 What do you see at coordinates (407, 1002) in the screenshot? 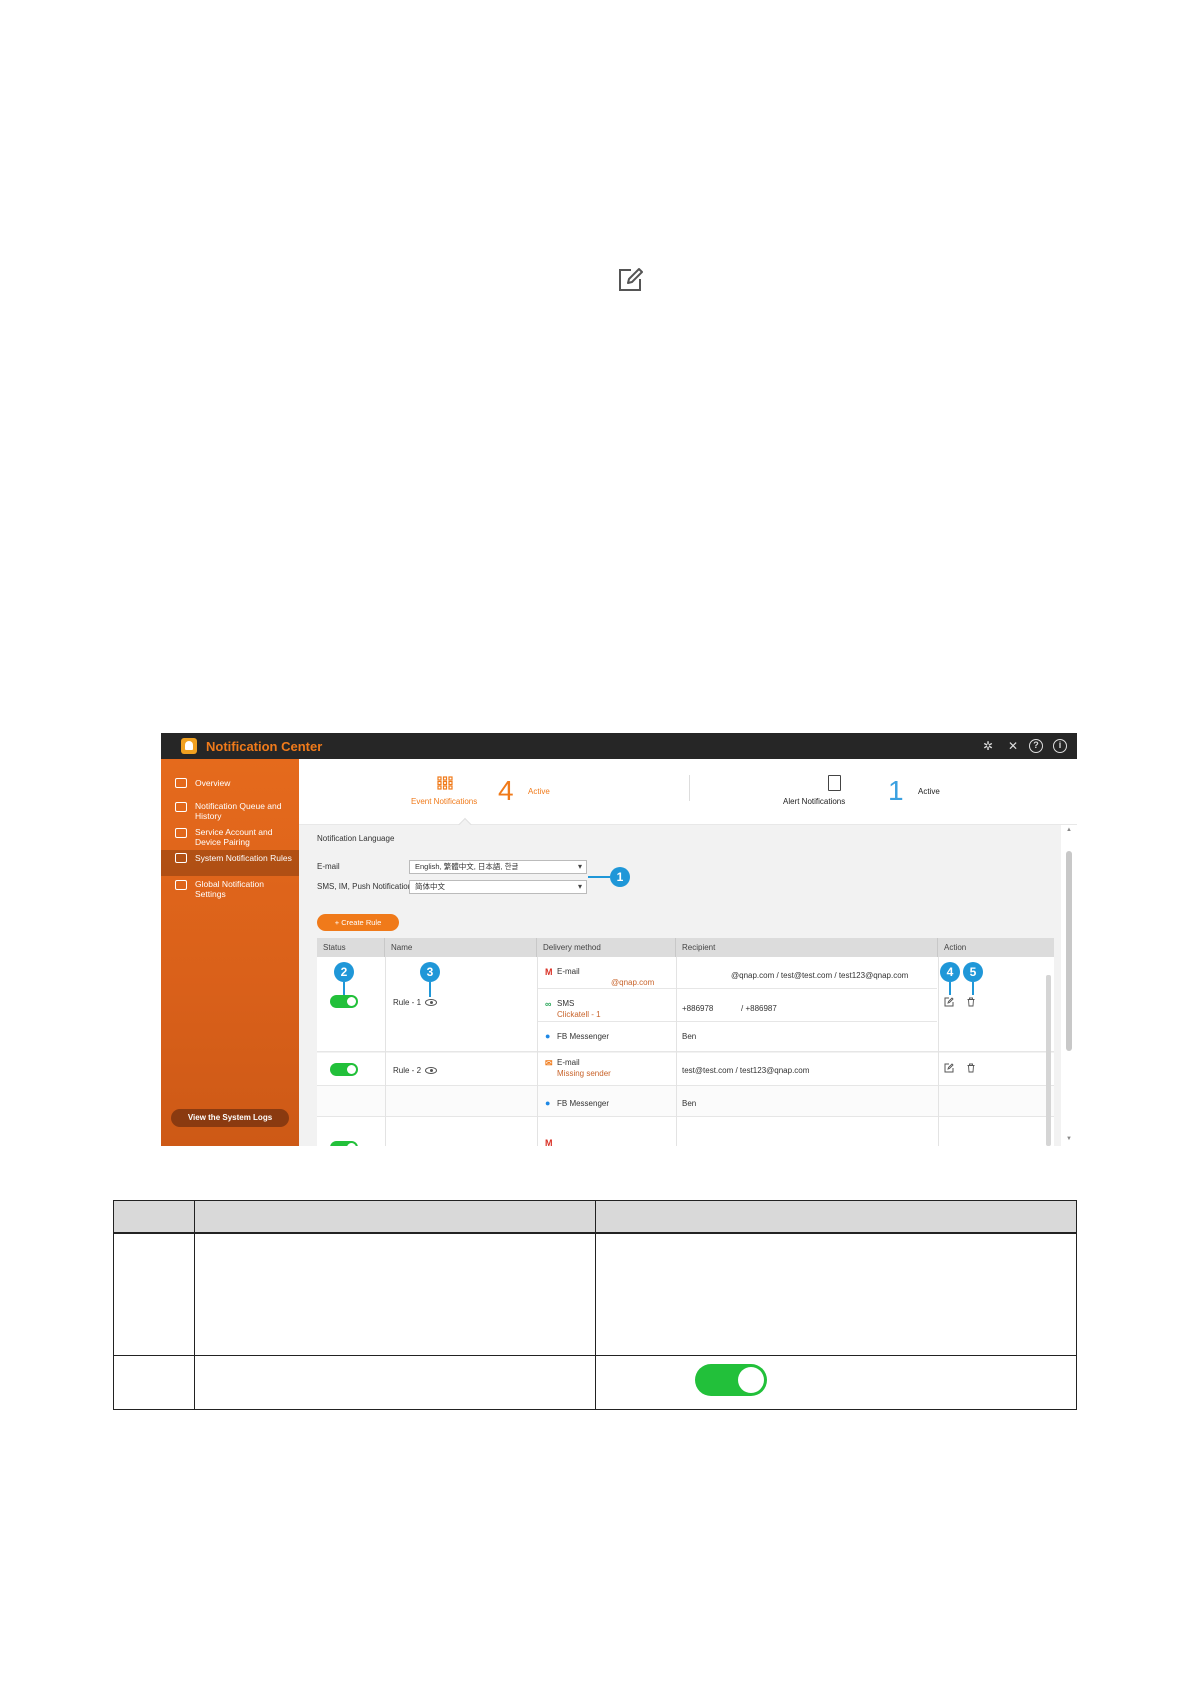
I see `rule-1-name: Rule - 1` at bounding box center [407, 1002].